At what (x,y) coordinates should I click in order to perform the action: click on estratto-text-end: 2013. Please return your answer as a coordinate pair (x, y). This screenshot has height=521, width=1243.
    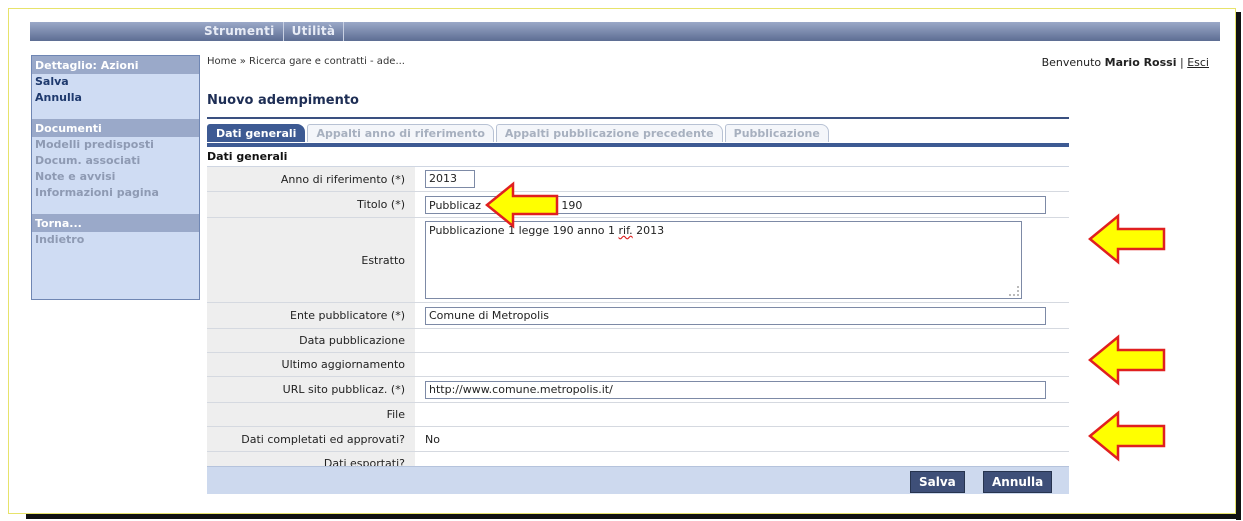
    Looking at the image, I should click on (648, 230).